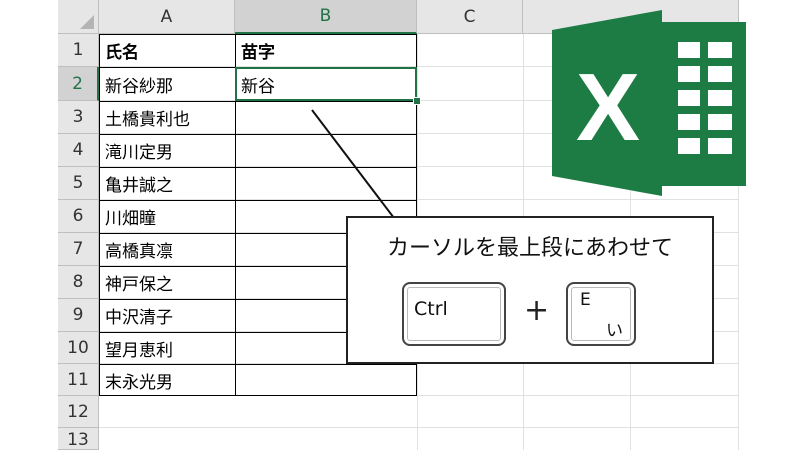 The image size is (800, 450). Describe the element at coordinates (529, 248) in the screenshot. I see `callout-instruction-text: カーソルを最上段にあわせて` at that location.